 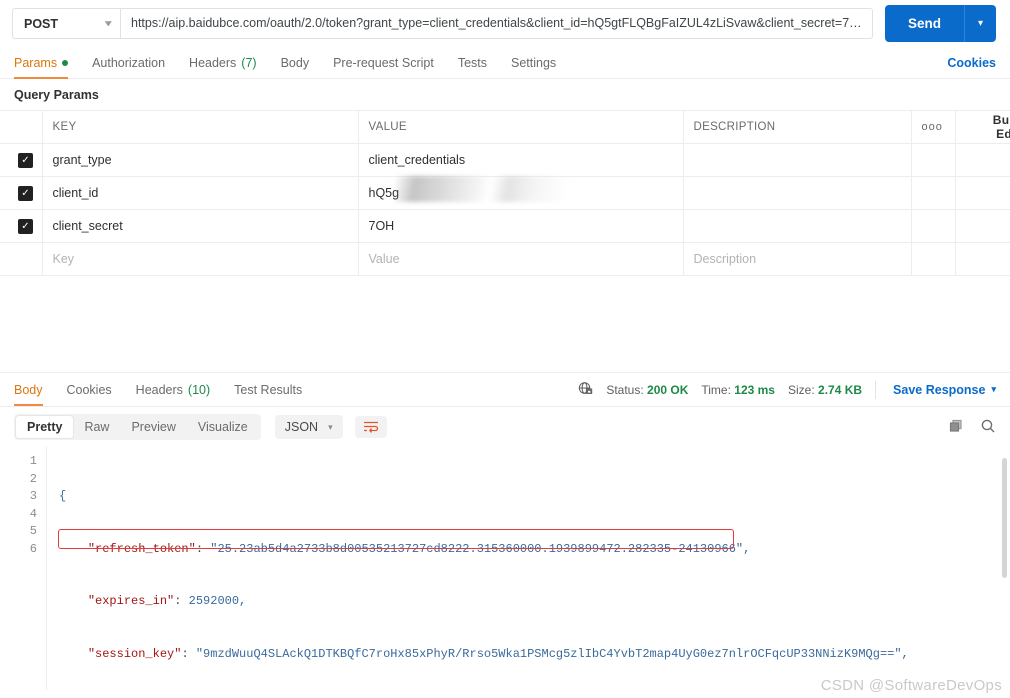 I want to click on wrap-lines-icon, so click(x=370, y=427).